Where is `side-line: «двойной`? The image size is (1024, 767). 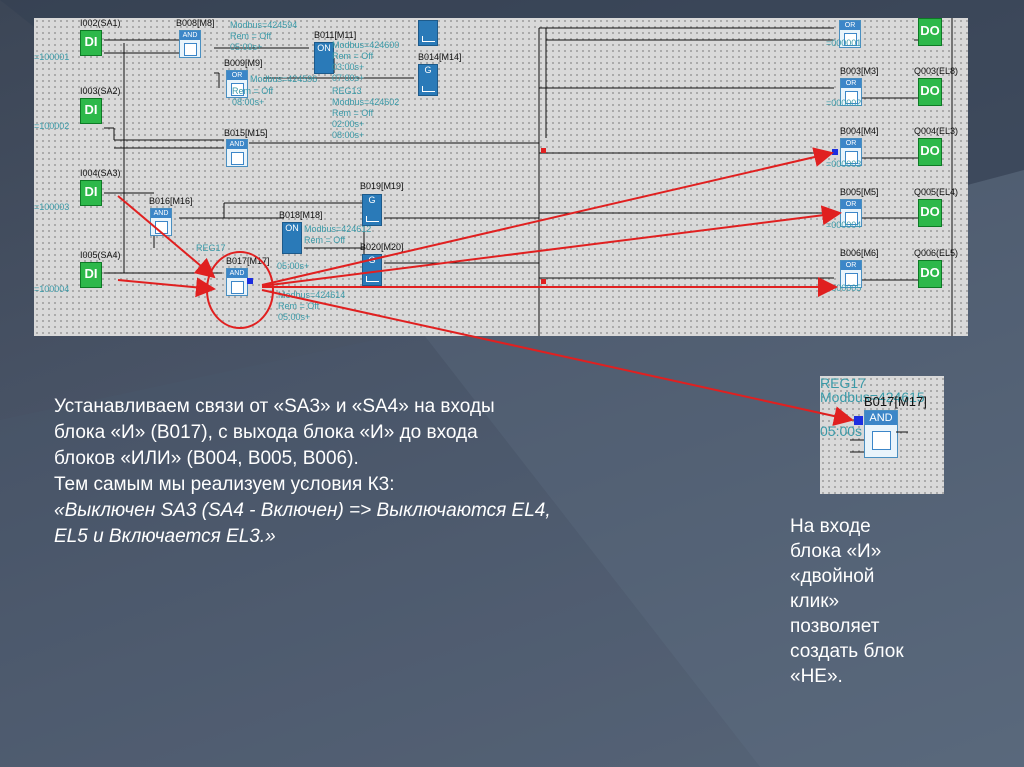 side-line: «двойной is located at coordinates (832, 576).